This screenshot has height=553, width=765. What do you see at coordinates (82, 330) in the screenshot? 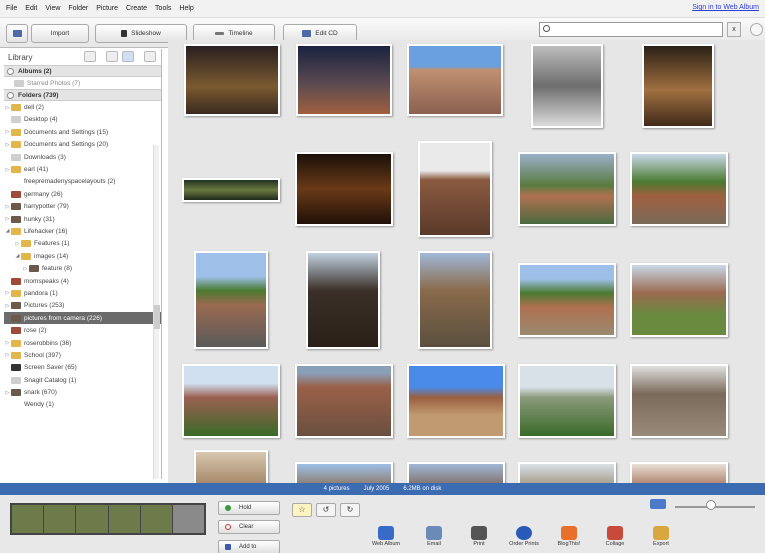
I see `folder-item: rose (2)` at bounding box center [82, 330].